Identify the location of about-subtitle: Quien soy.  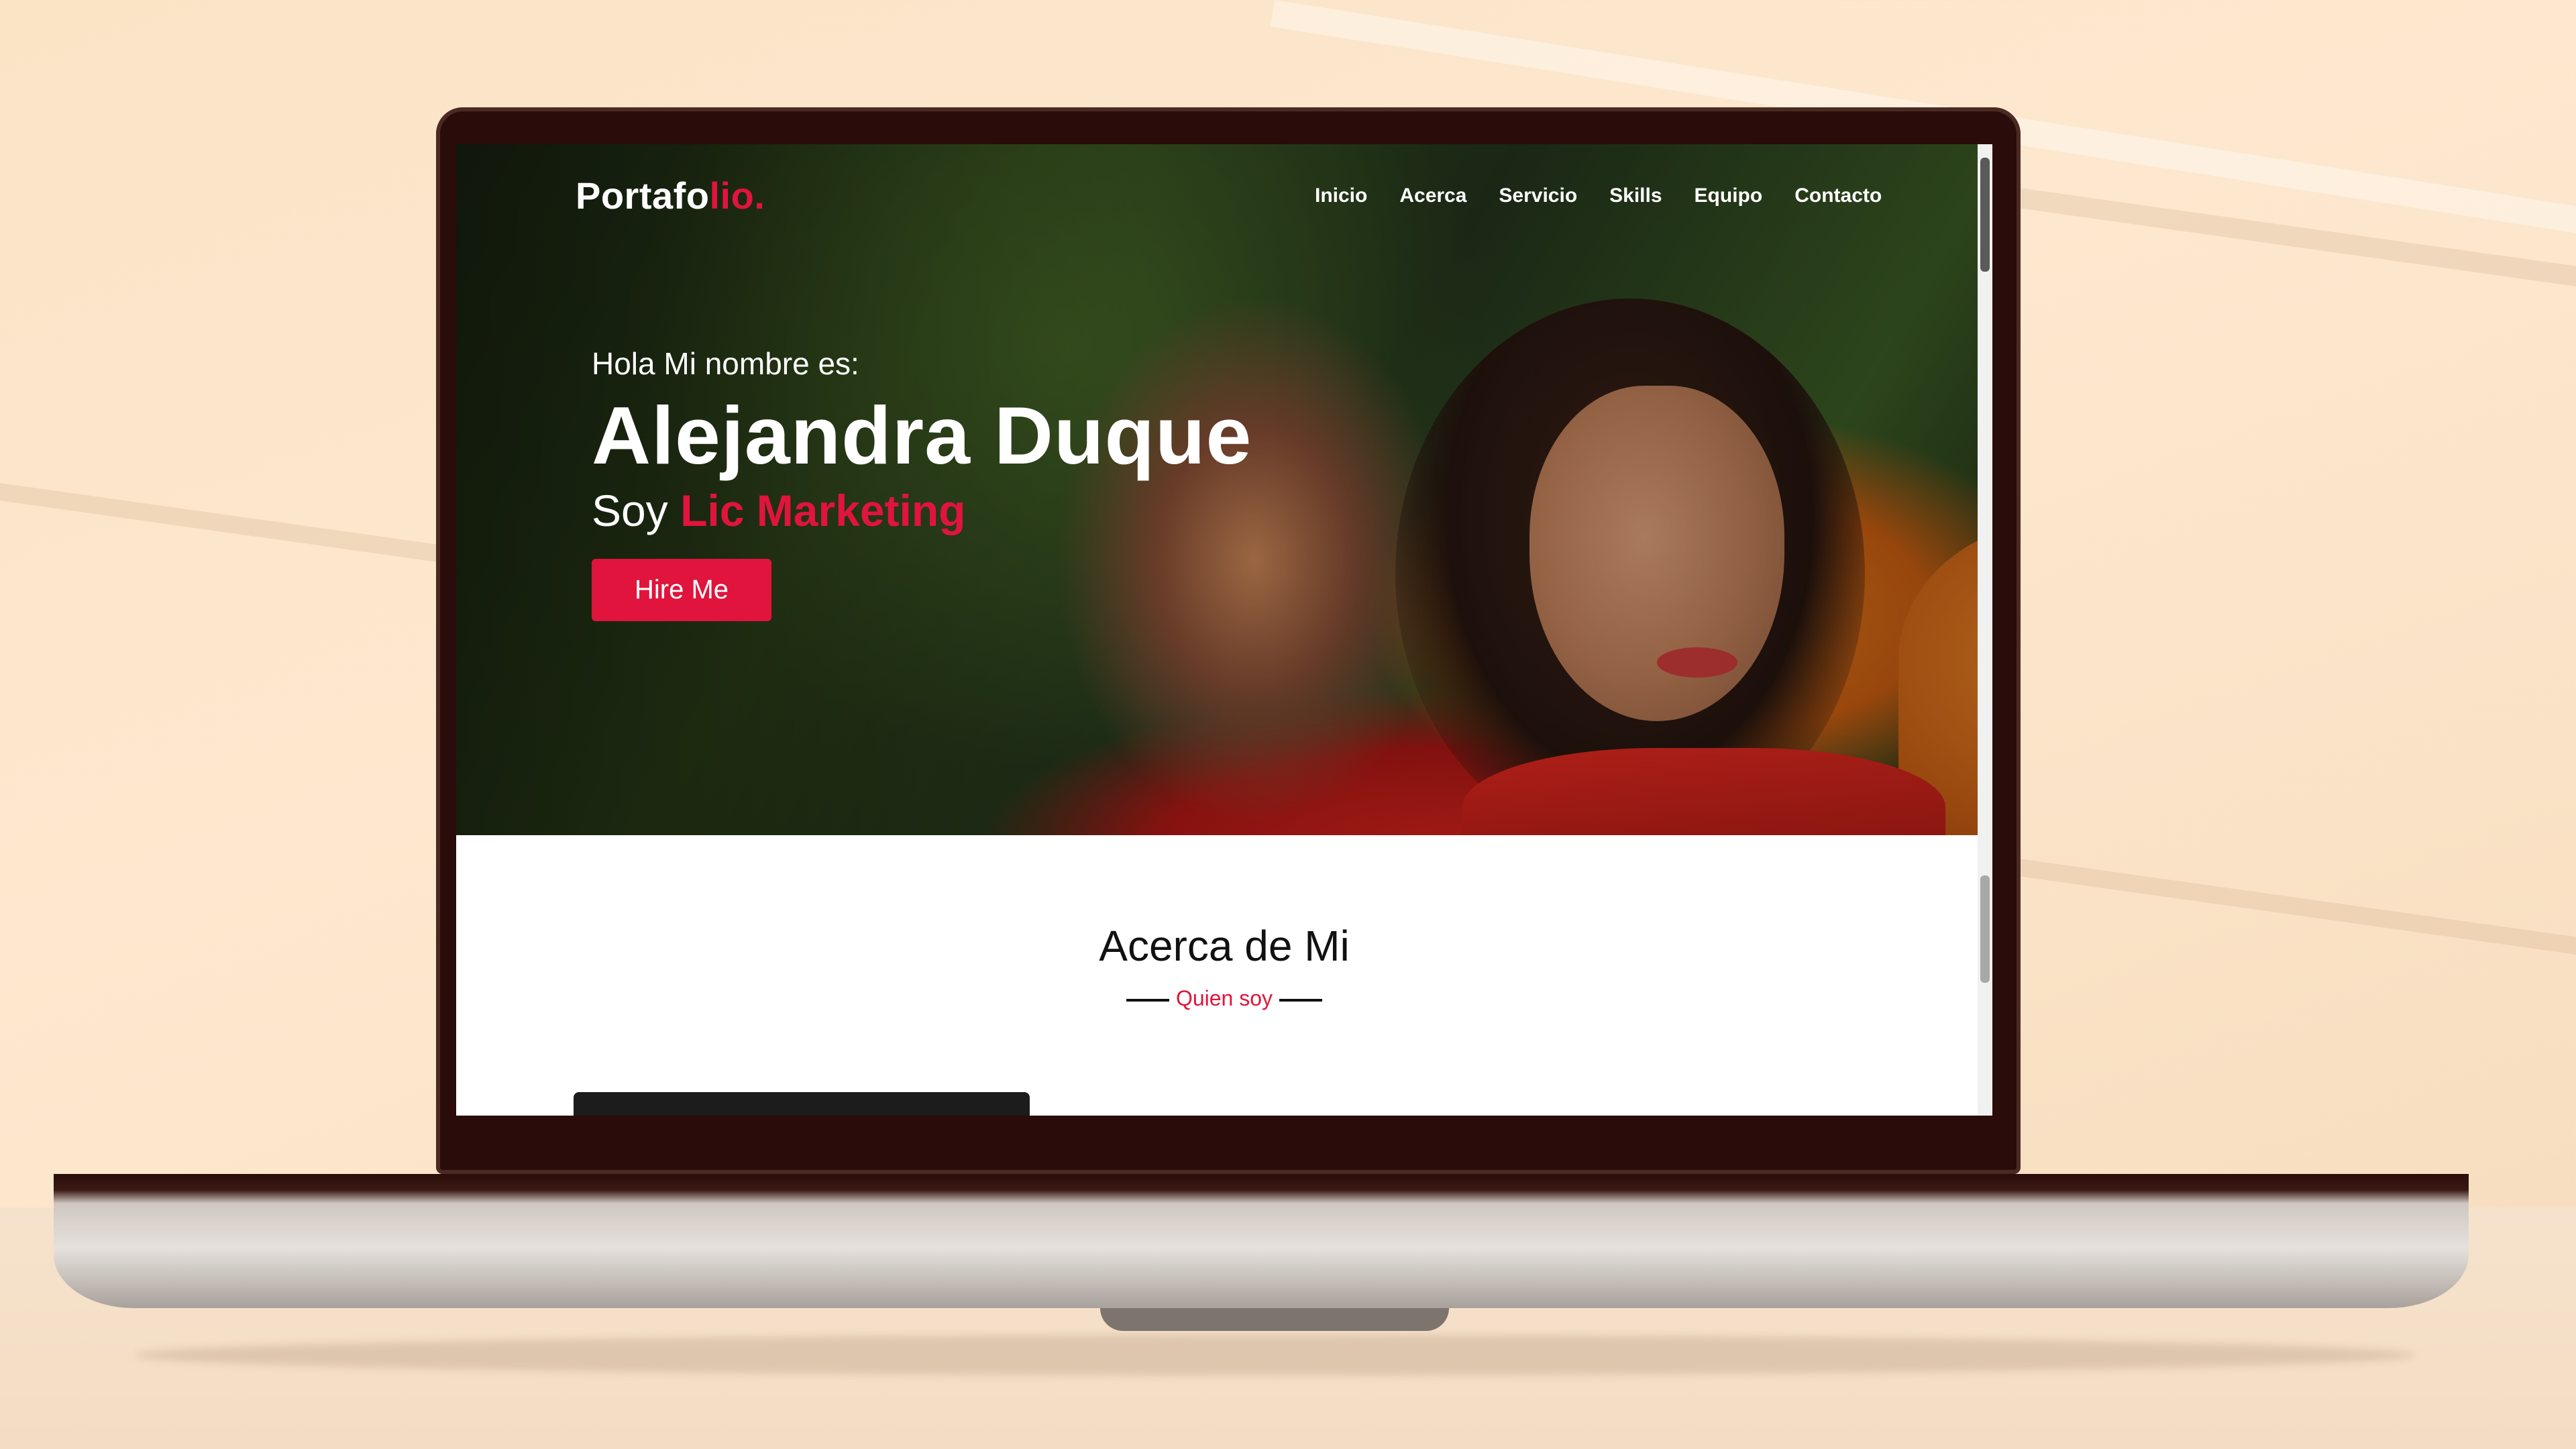
(1224, 998).